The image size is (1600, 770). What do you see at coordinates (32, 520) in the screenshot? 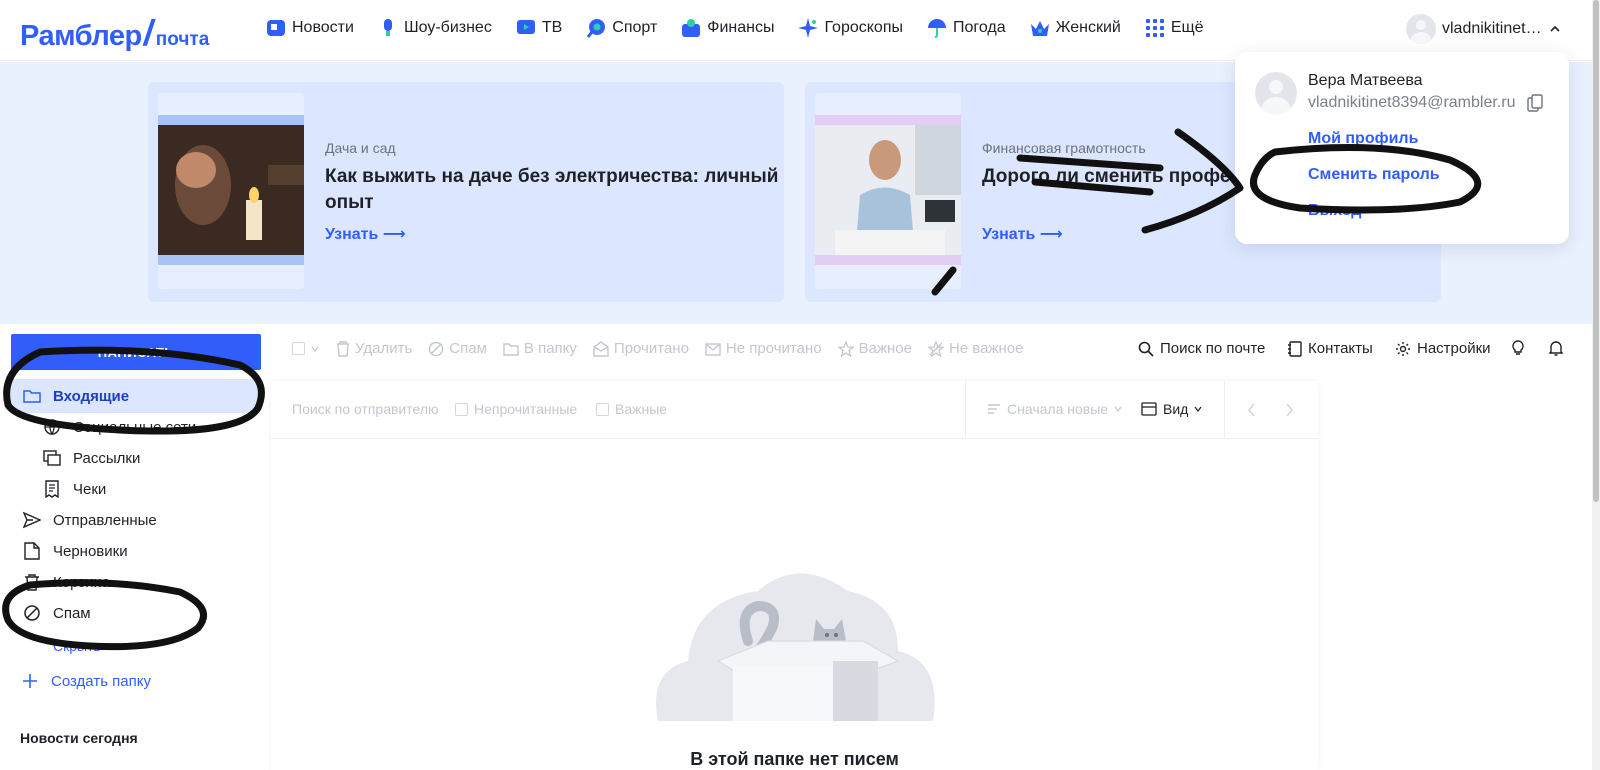
I see `send-icon` at bounding box center [32, 520].